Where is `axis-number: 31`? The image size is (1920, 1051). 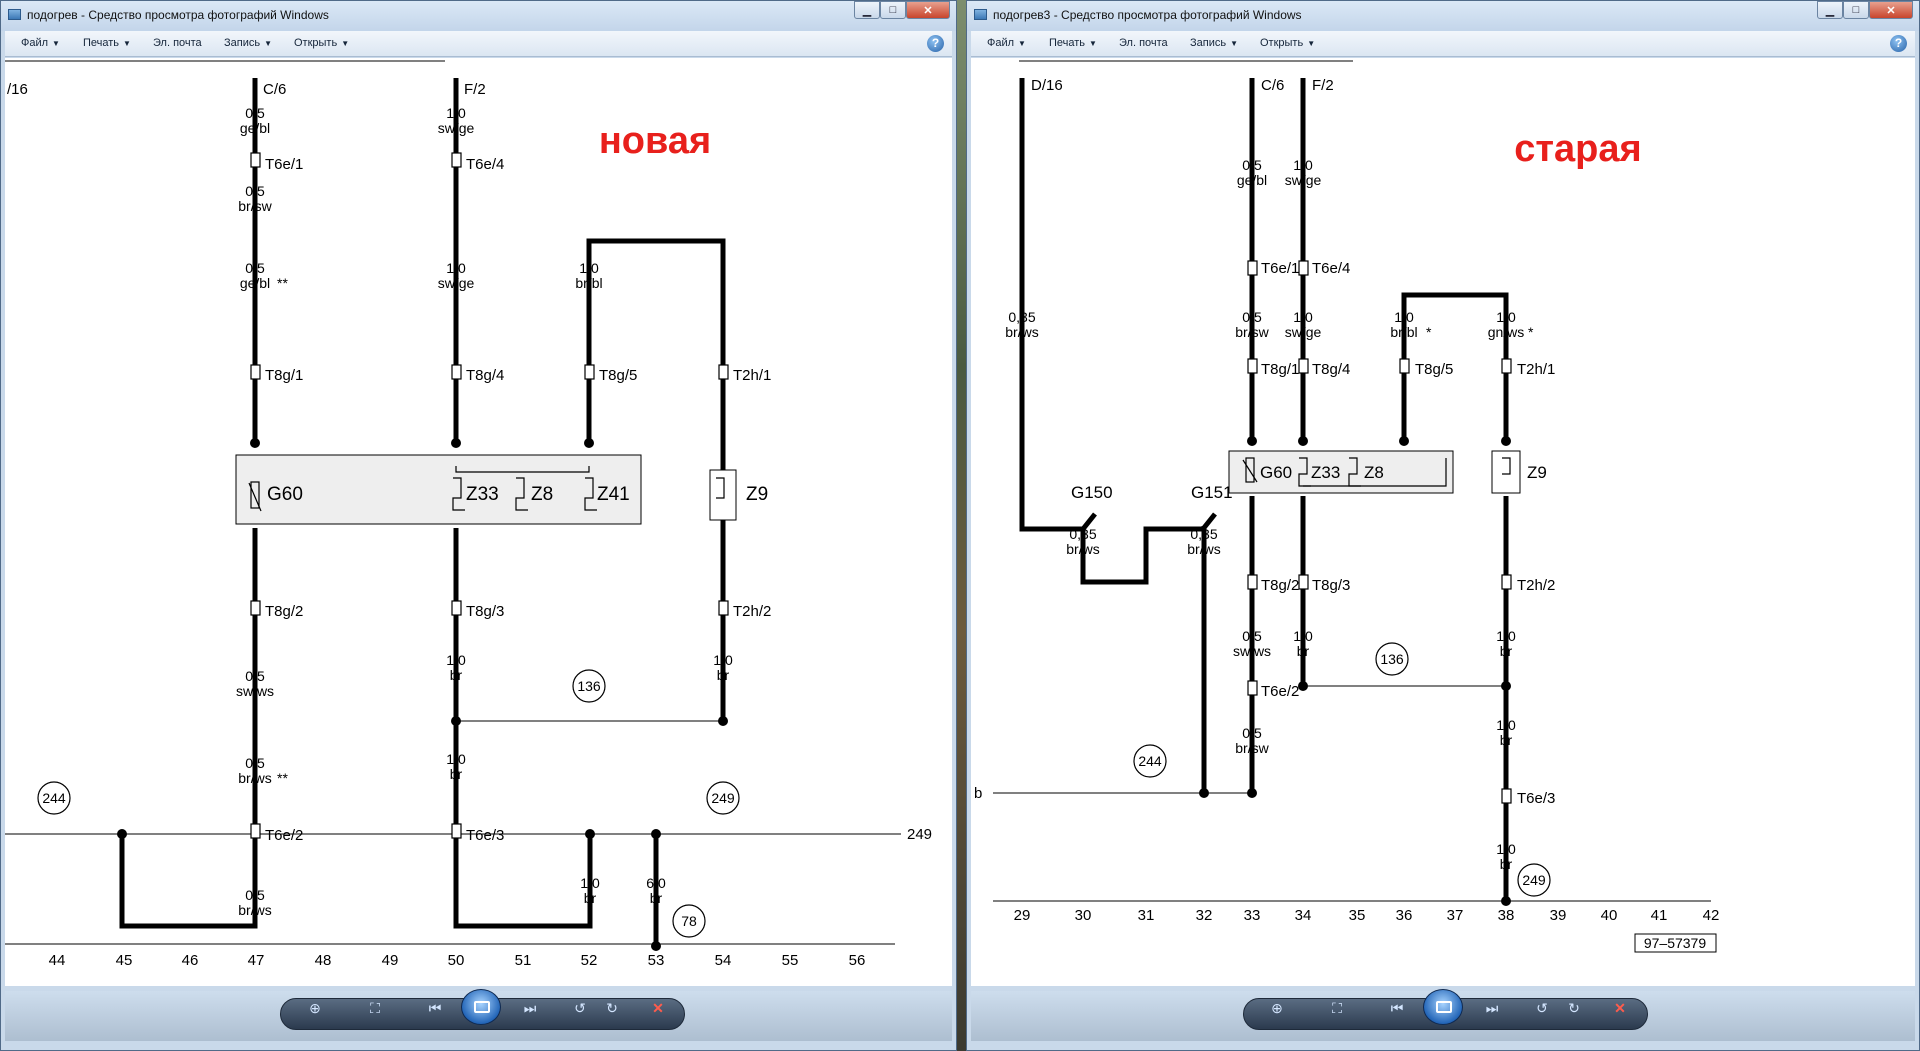
axis-number: 31 is located at coordinates (1146, 915).